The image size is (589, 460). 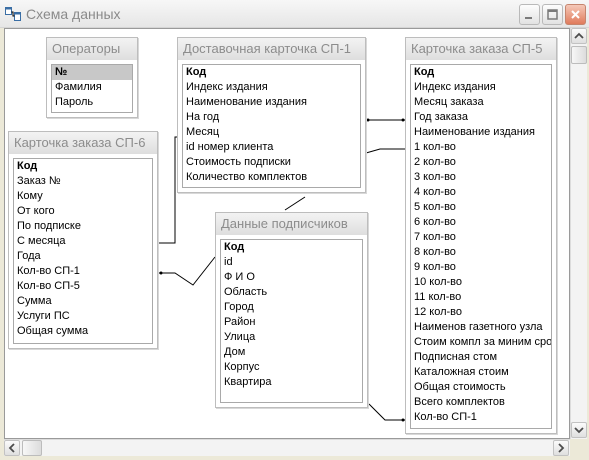 I want to click on table-field: 10 кол-во, so click(x=481, y=282).